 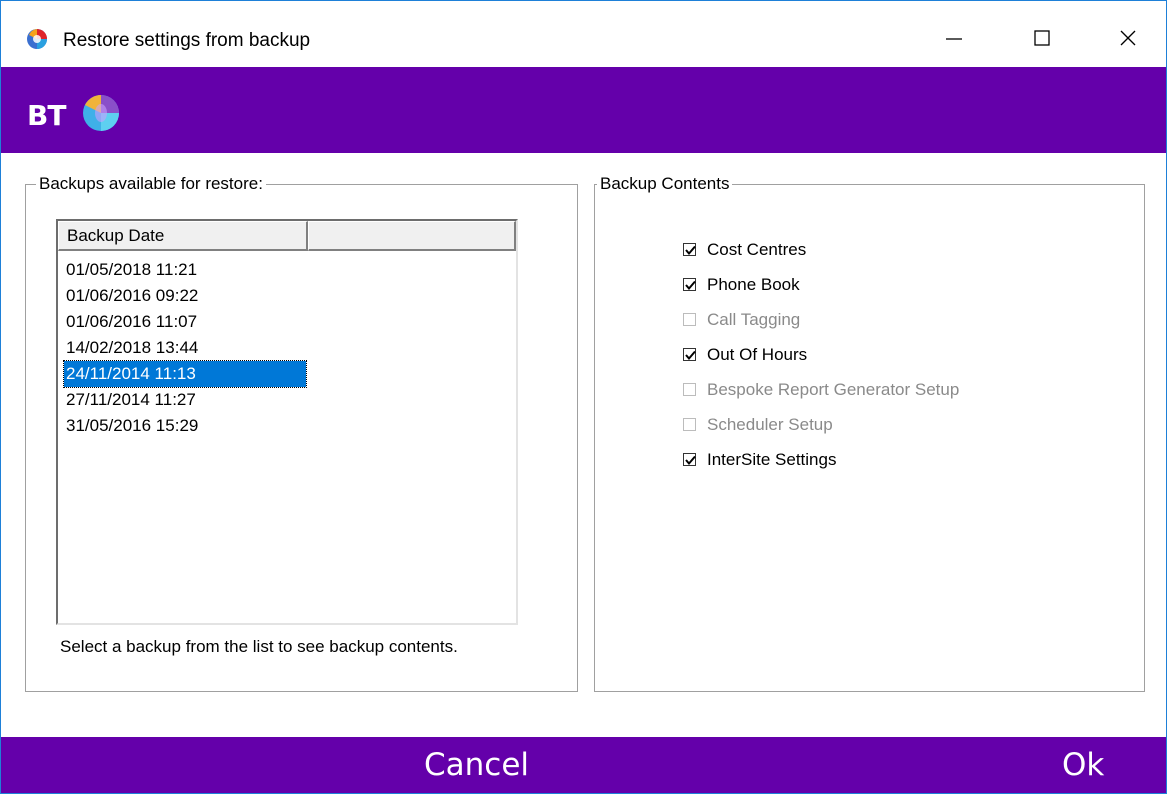 I want to click on column-empty, so click(x=412, y=236).